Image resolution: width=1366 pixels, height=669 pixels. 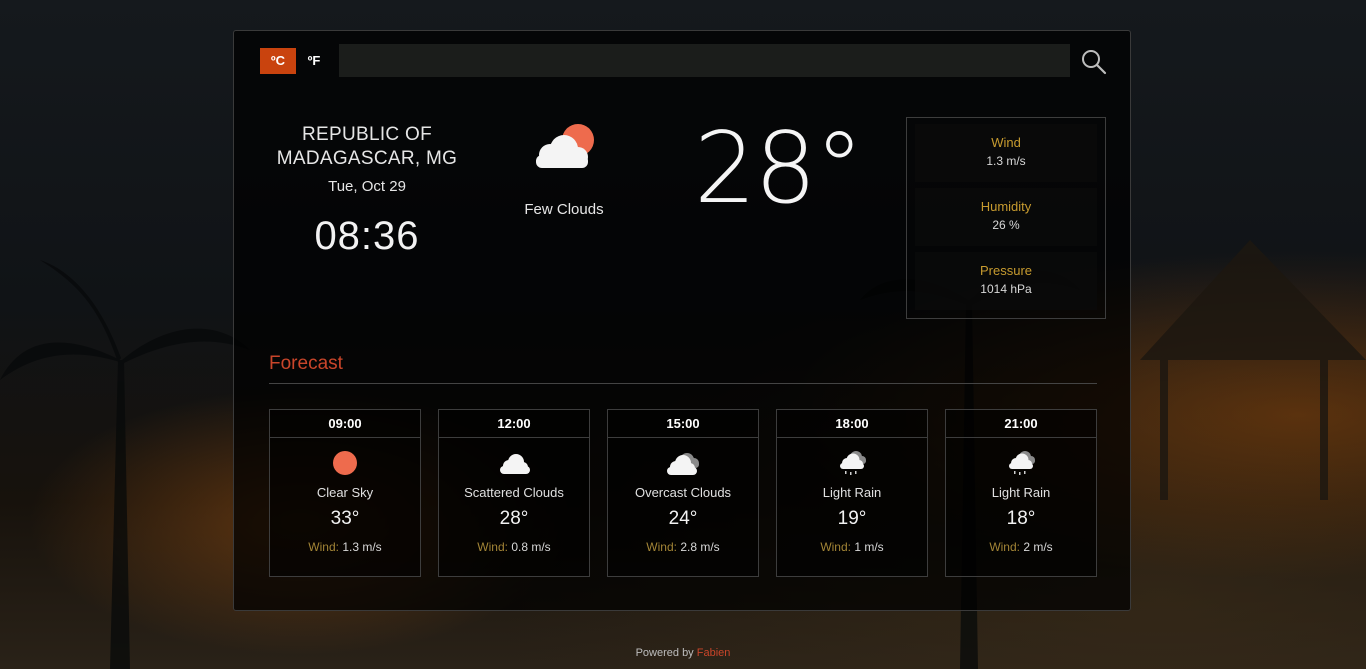 I want to click on pressure-value: 1014 hPa, so click(x=1006, y=289).